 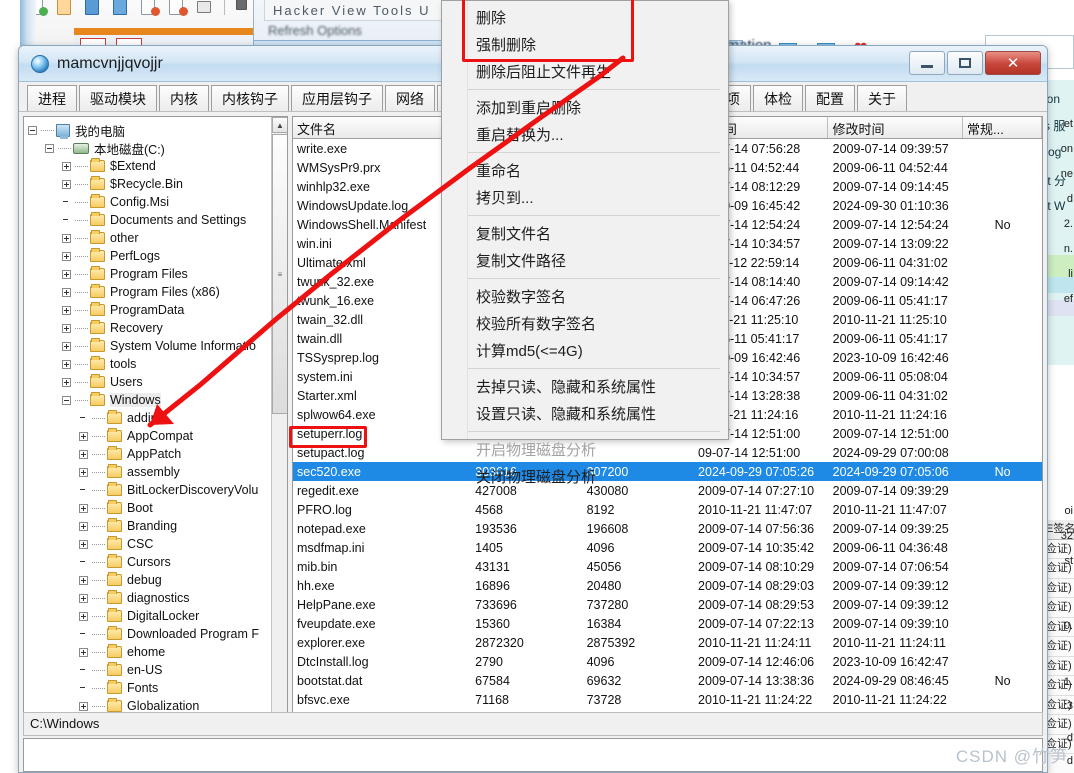 I want to click on open-file-icon, so click(x=65, y=8).